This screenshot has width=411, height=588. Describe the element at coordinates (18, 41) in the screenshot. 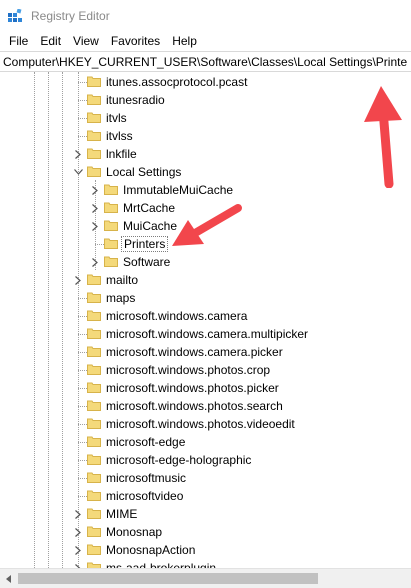

I see `menu-file: File` at that location.